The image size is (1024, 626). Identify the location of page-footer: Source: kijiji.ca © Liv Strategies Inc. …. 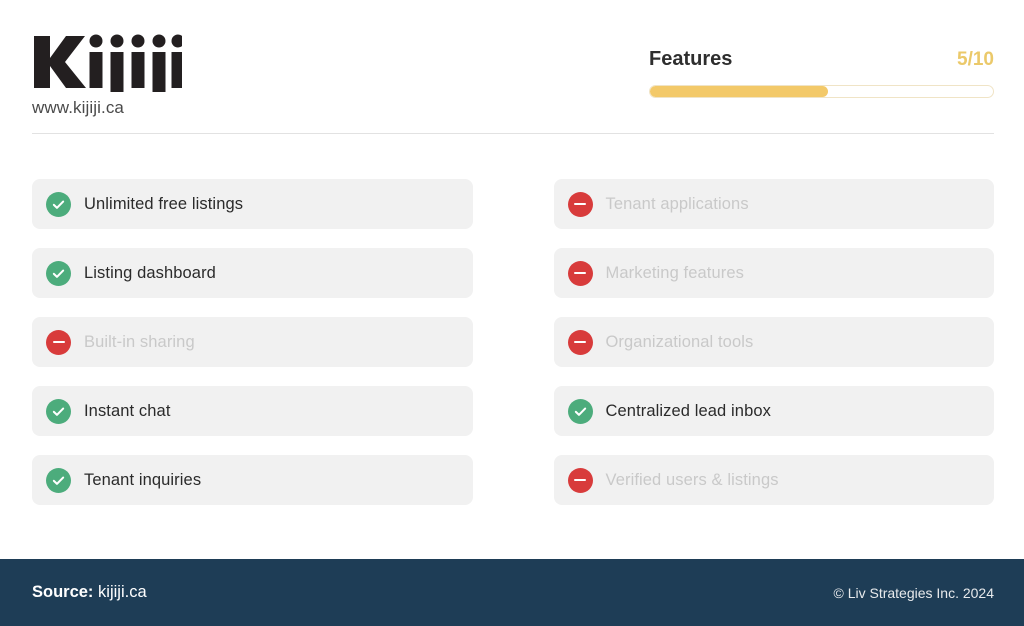
(512, 592).